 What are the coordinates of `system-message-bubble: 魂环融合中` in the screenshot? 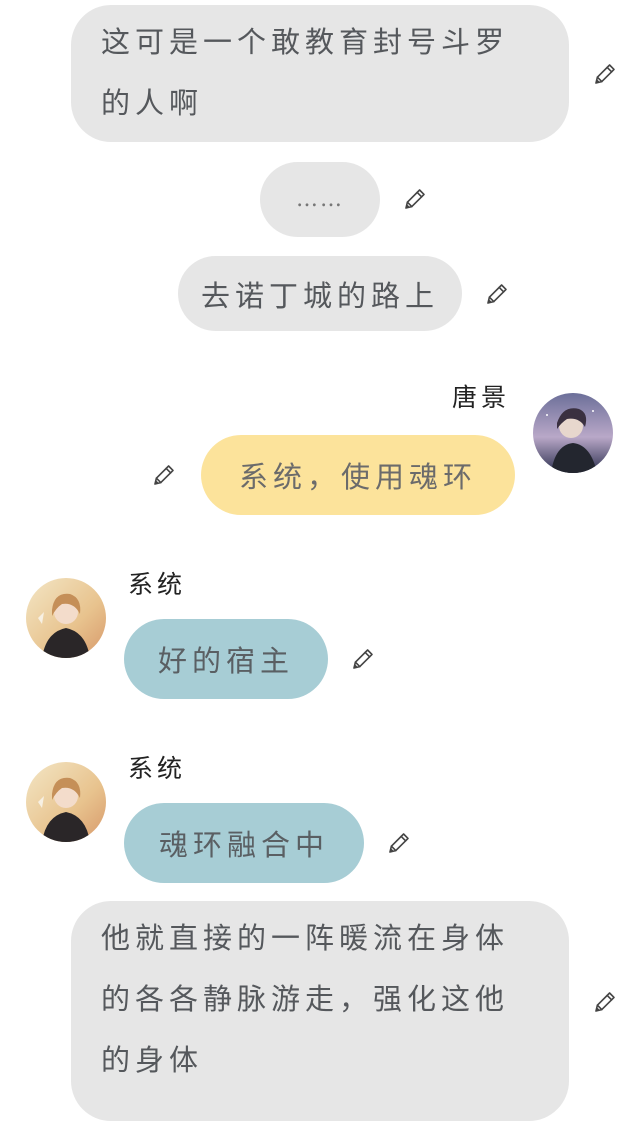 It's located at (244, 843).